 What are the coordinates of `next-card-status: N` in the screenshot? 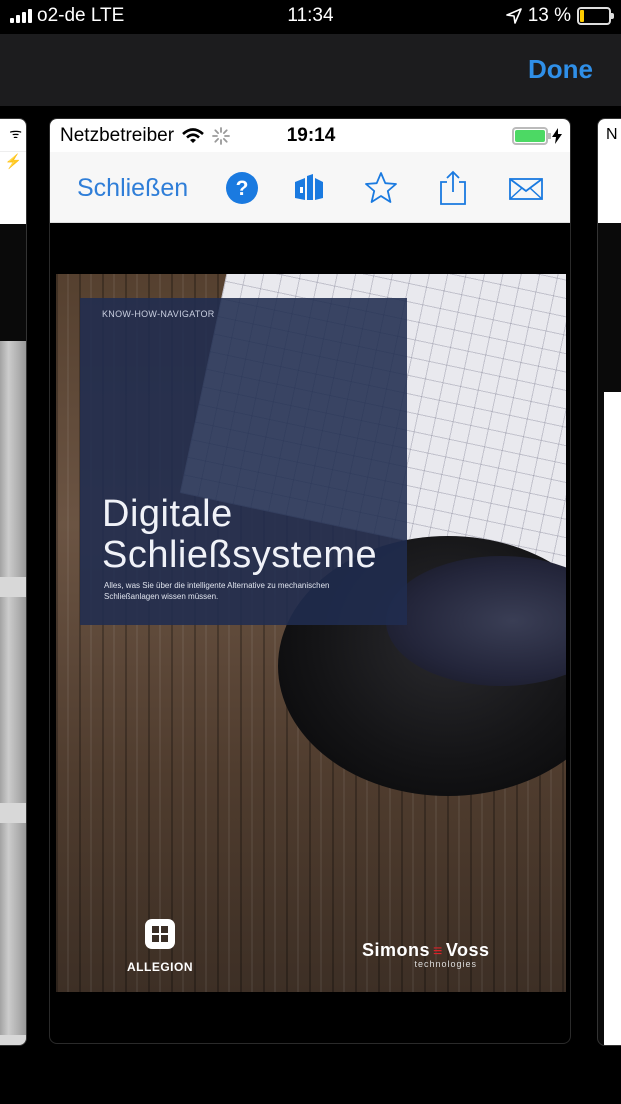 It's located at (609, 135).